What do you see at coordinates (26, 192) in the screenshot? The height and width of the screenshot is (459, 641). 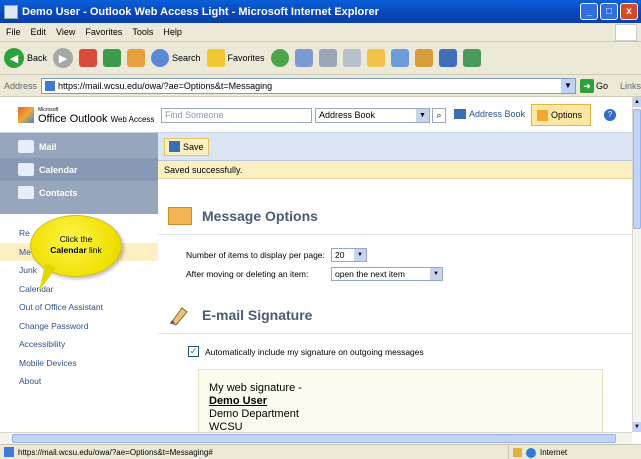 I see `contacts-icon` at bounding box center [26, 192].